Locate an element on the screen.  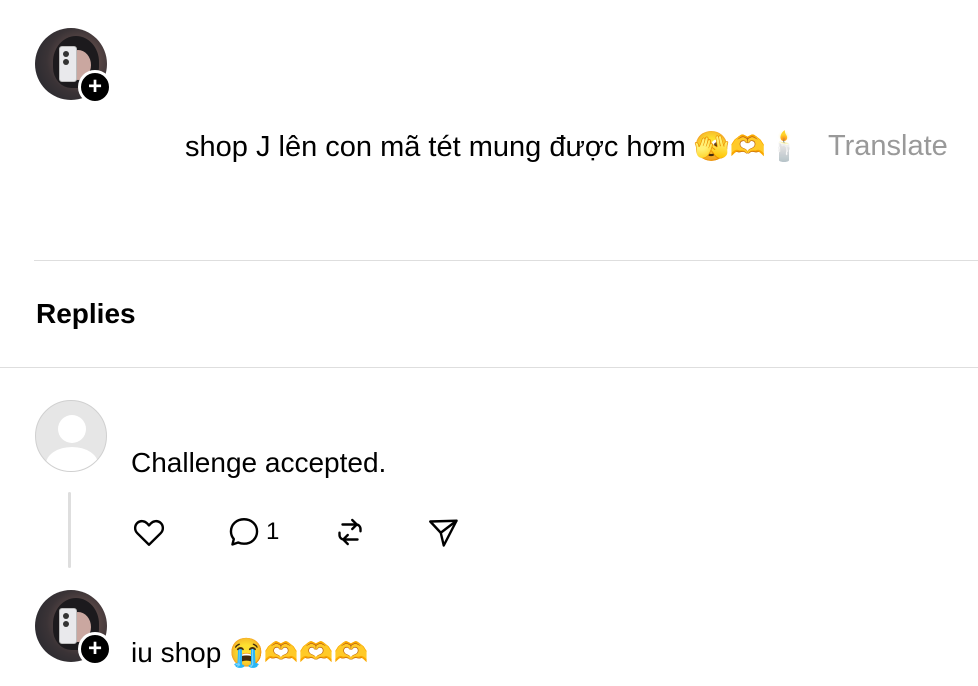
post-divider is located at coordinates (506, 260).